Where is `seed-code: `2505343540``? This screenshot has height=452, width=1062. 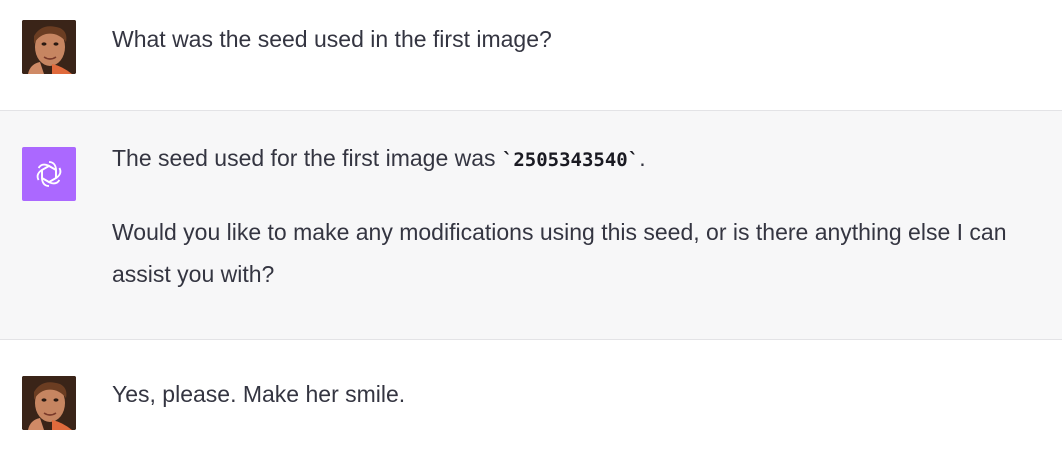
seed-code: `2505343540` is located at coordinates (570, 160).